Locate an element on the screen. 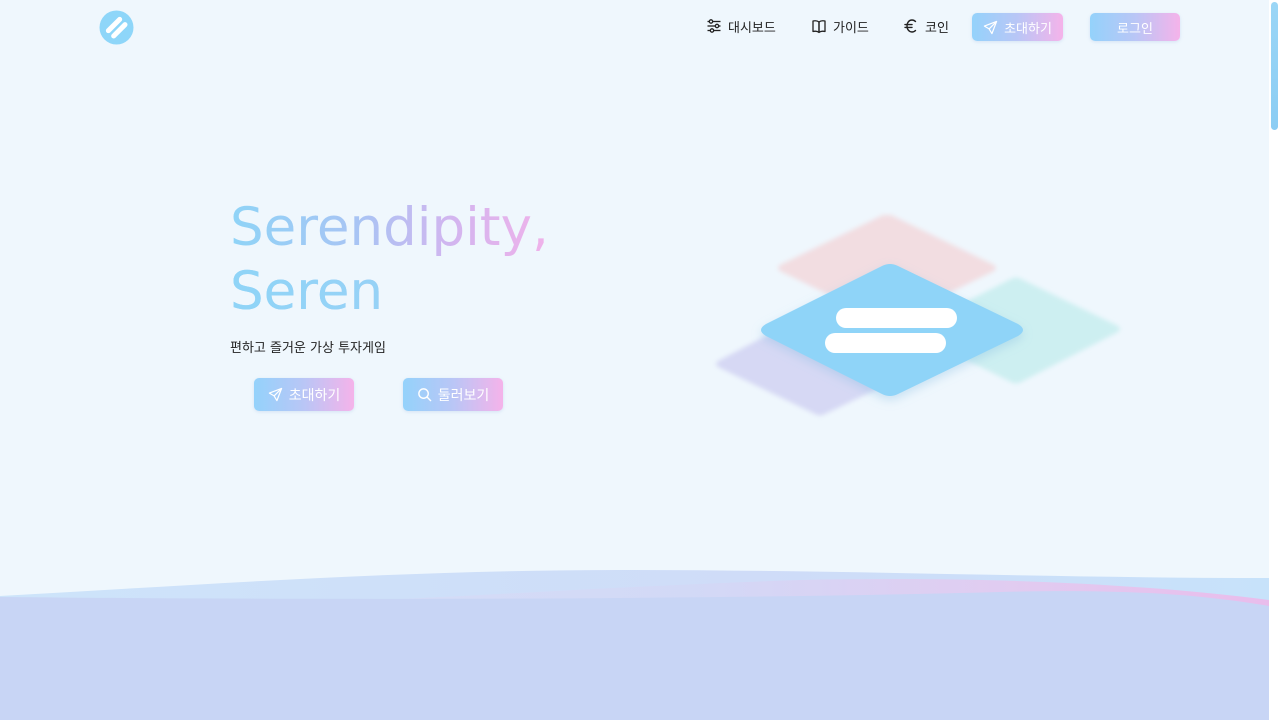 The height and width of the screenshot is (720, 1280). browse-label: 둘러보기 is located at coordinates (463, 395).